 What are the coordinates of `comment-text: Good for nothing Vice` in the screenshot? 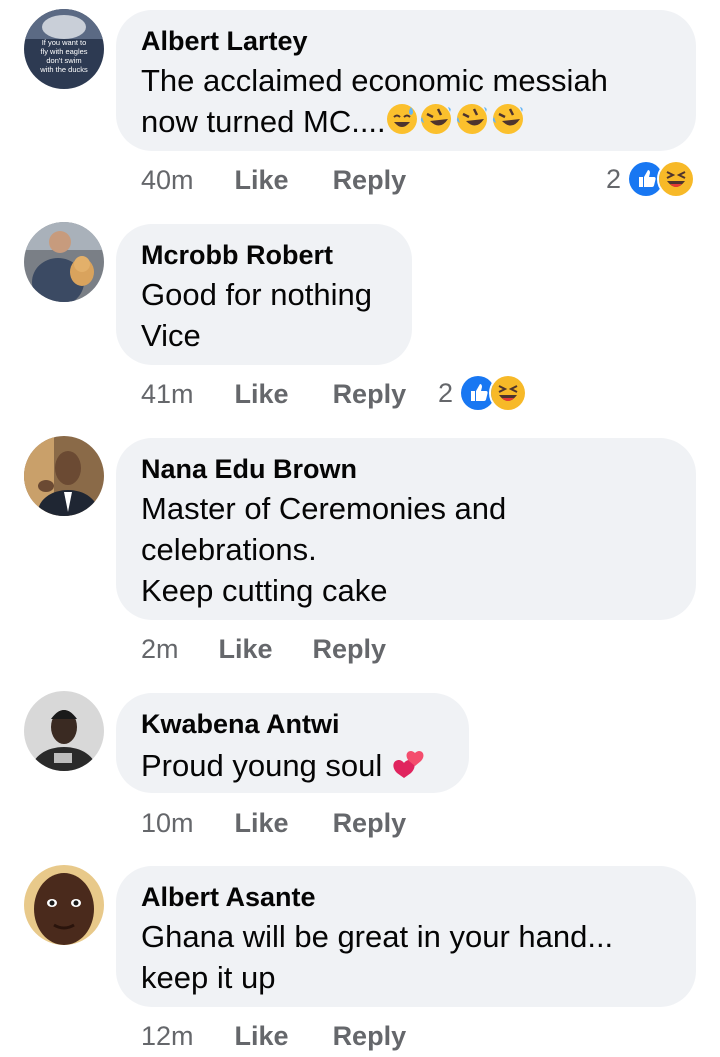 It's located at (256, 315).